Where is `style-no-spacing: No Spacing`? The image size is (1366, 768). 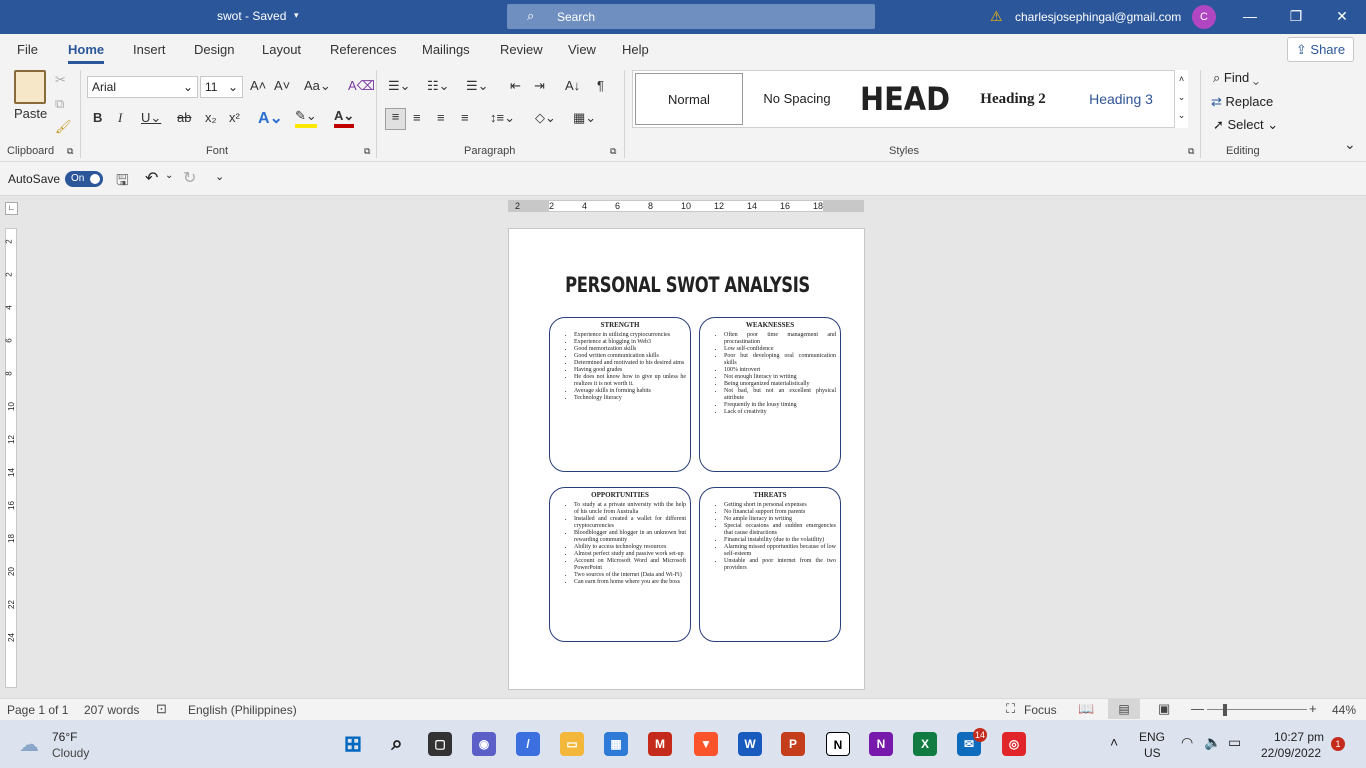
style-no-spacing: No Spacing is located at coordinates (797, 99).